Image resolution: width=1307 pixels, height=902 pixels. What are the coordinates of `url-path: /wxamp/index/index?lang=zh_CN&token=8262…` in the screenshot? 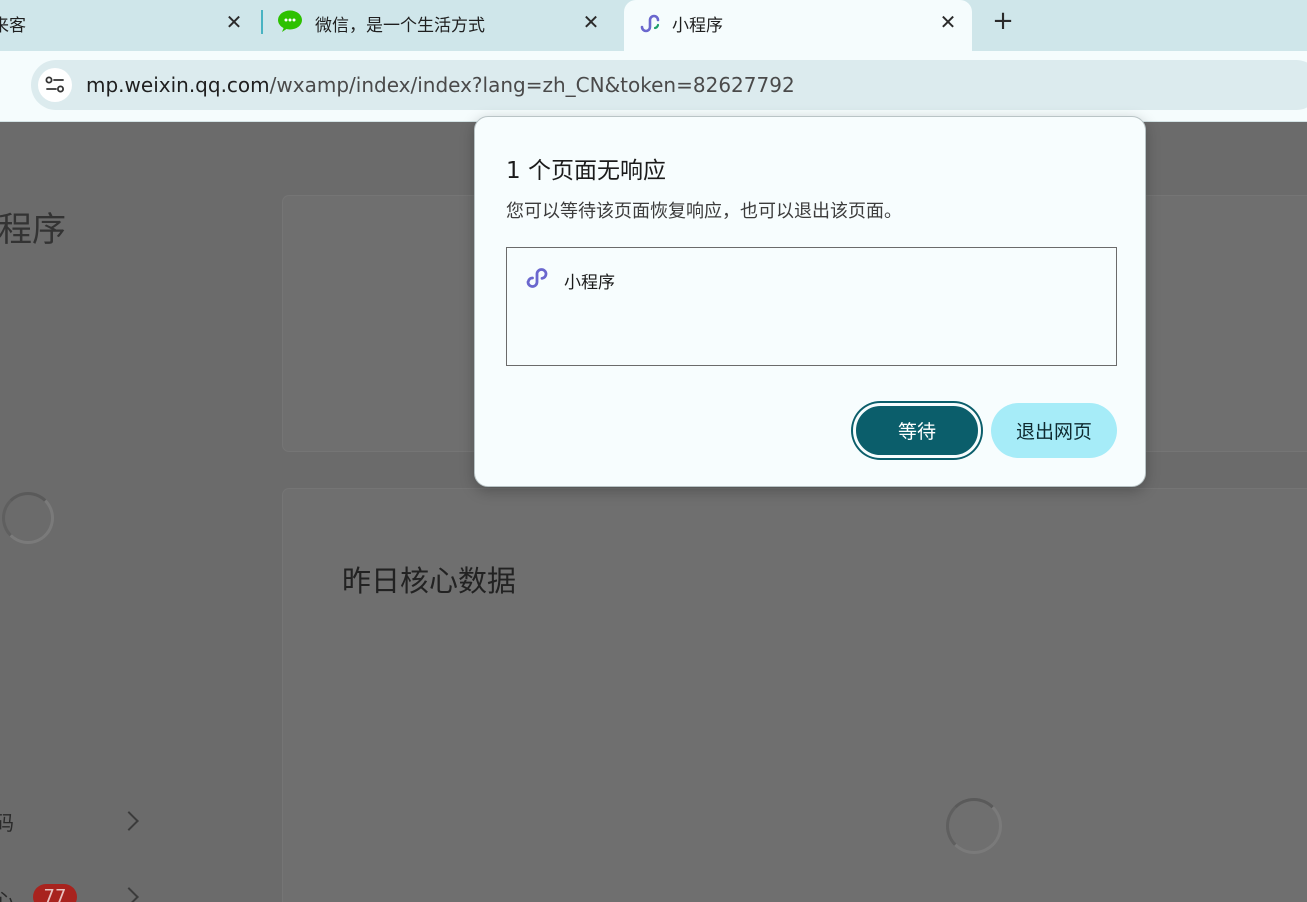 It's located at (532, 85).